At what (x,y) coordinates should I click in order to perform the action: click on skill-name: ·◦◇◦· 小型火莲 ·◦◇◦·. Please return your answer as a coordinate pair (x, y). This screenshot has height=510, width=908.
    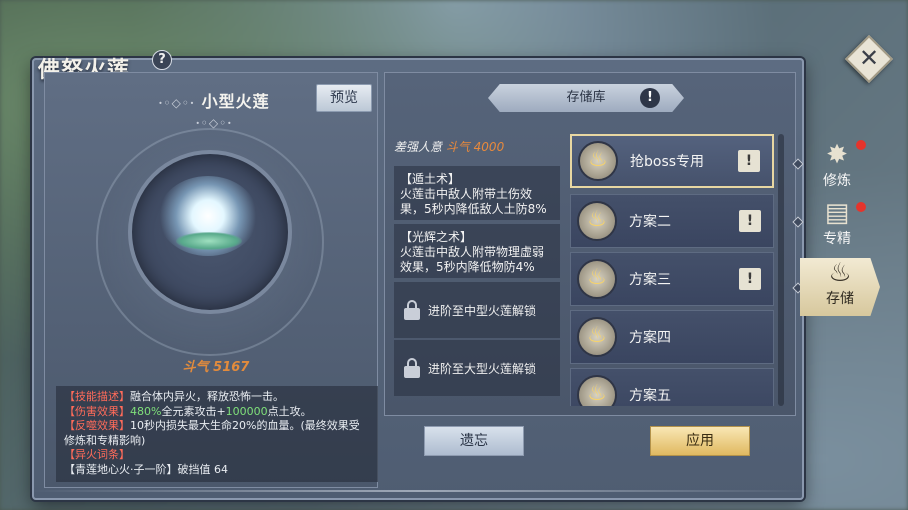
    Looking at the image, I should click on (214, 111).